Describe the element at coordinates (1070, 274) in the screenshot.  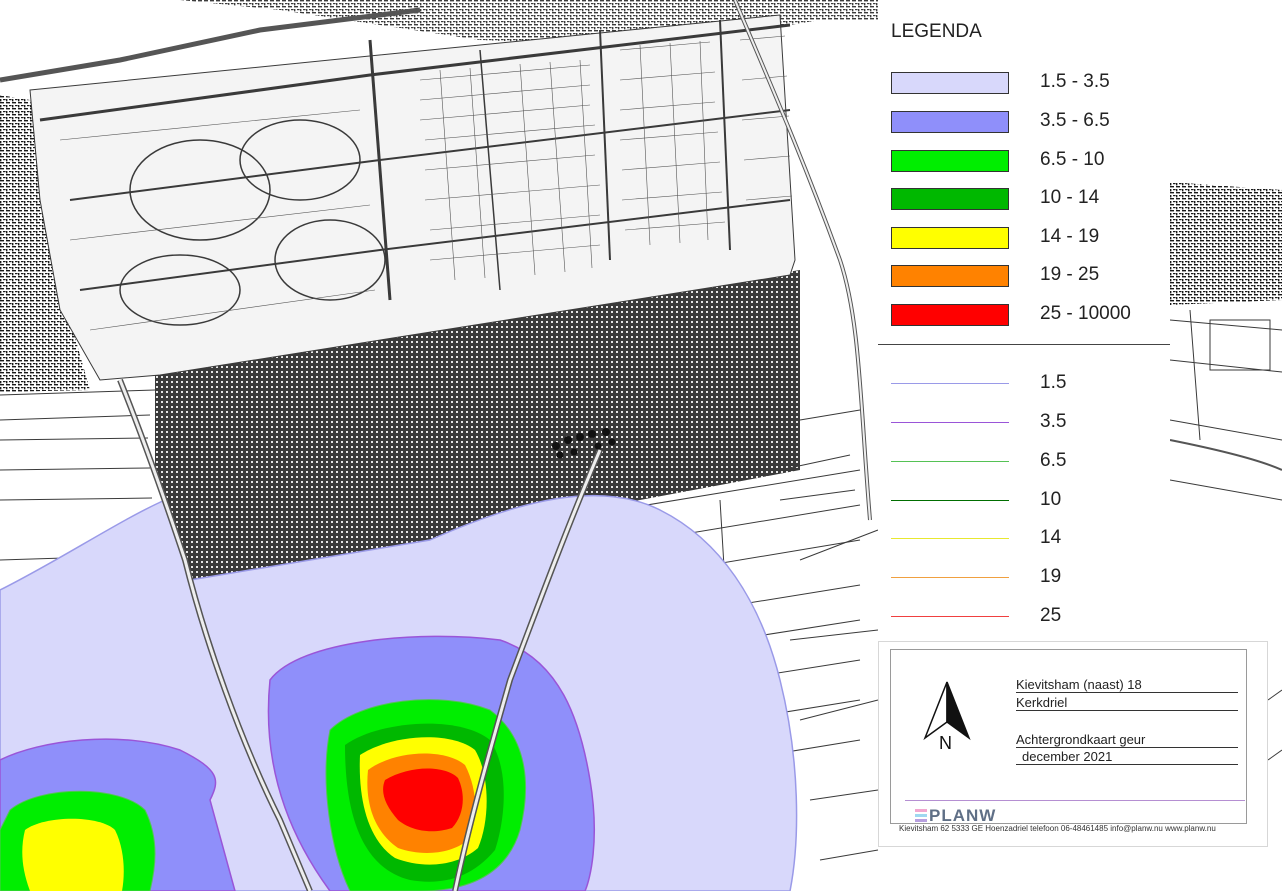
I see `legend-class-label: 19 - 25` at that location.